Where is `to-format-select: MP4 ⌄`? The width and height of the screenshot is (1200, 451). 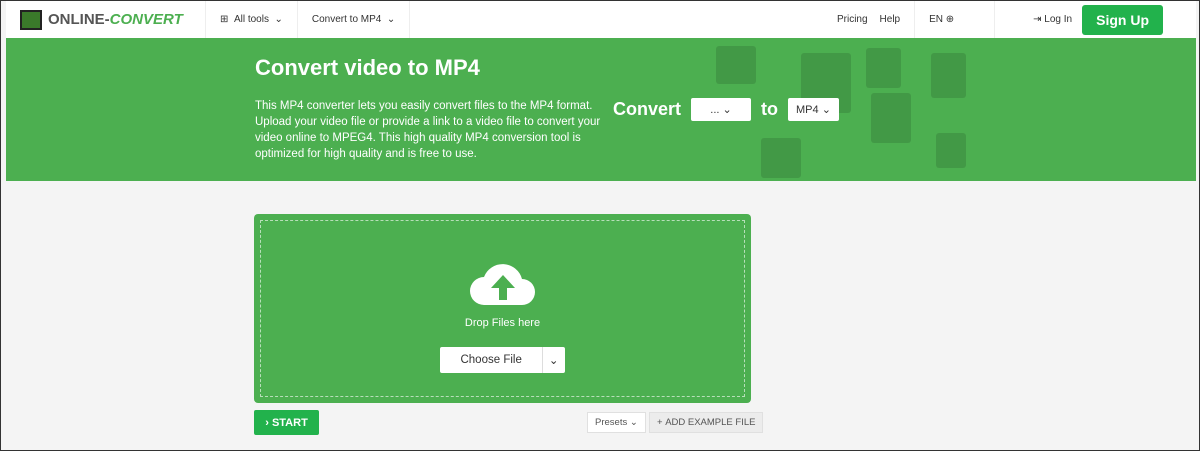
to-format-select: MP4 ⌄ is located at coordinates (813, 109).